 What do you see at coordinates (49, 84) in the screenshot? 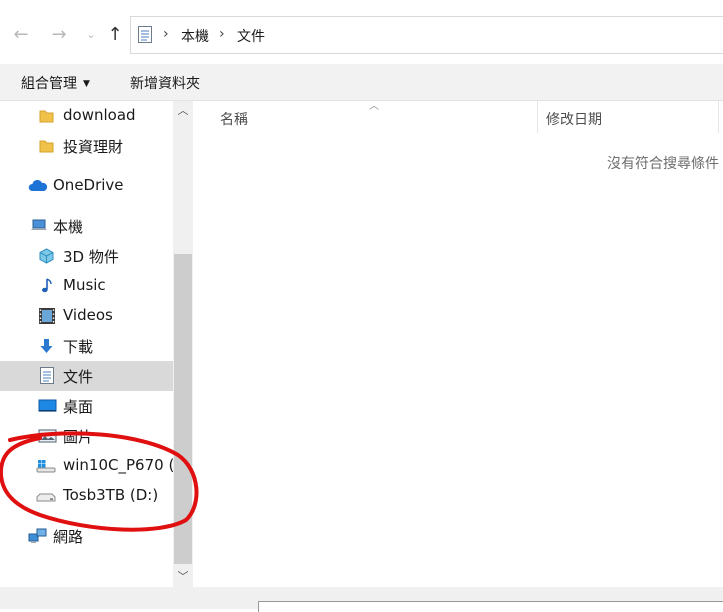
I see `organize-label: 組合管理` at bounding box center [49, 84].